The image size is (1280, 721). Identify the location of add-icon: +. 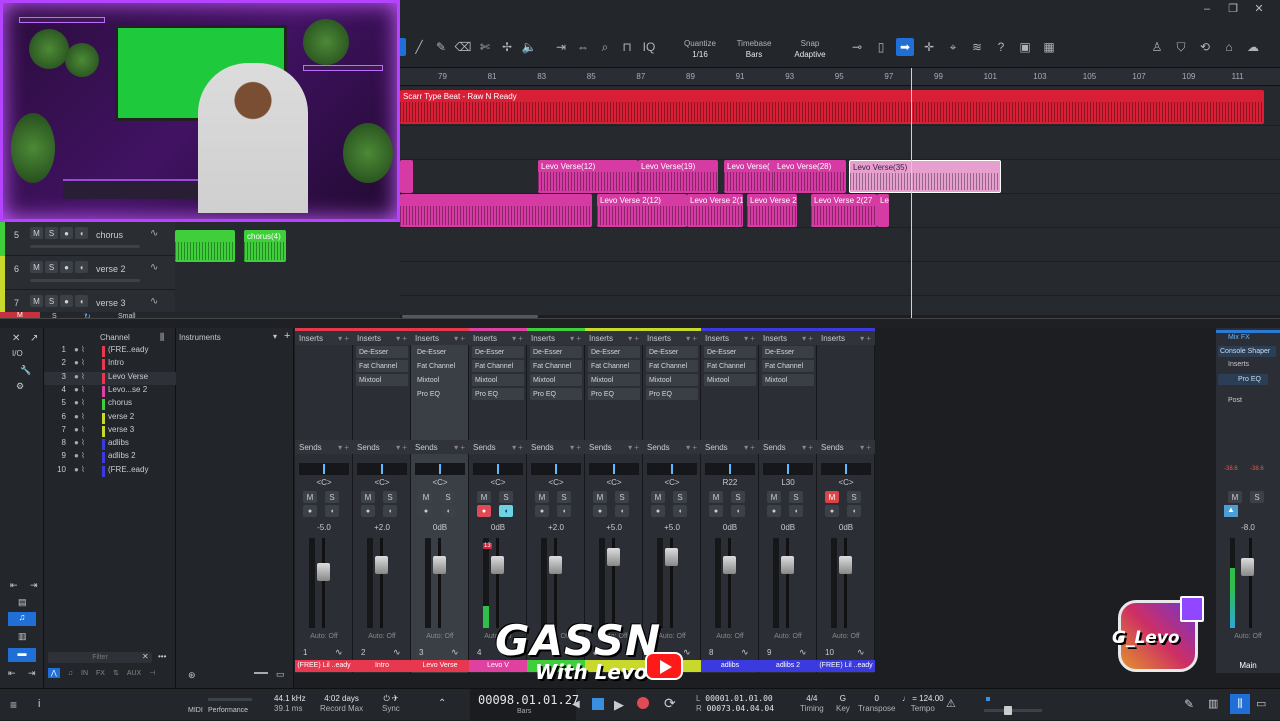
(287, 336).